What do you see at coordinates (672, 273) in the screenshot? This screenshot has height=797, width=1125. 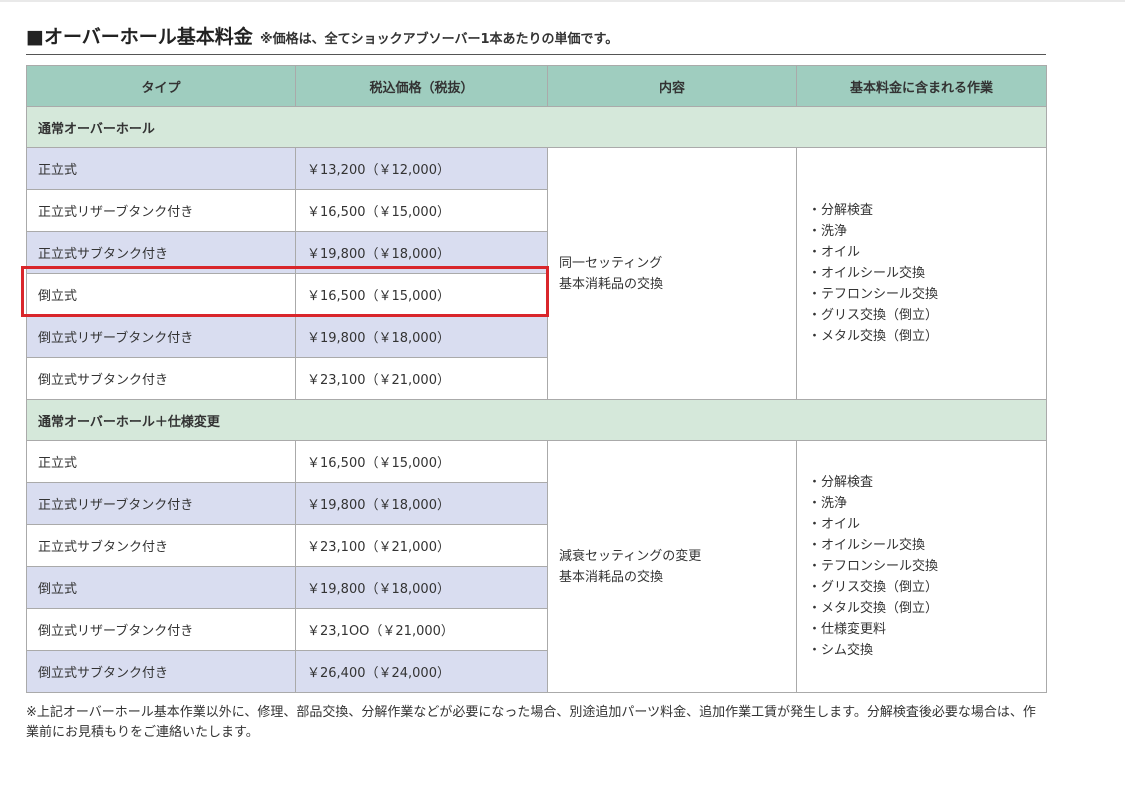 I see `content-cell: 同一セッティング 基本消耗品の交換` at bounding box center [672, 273].